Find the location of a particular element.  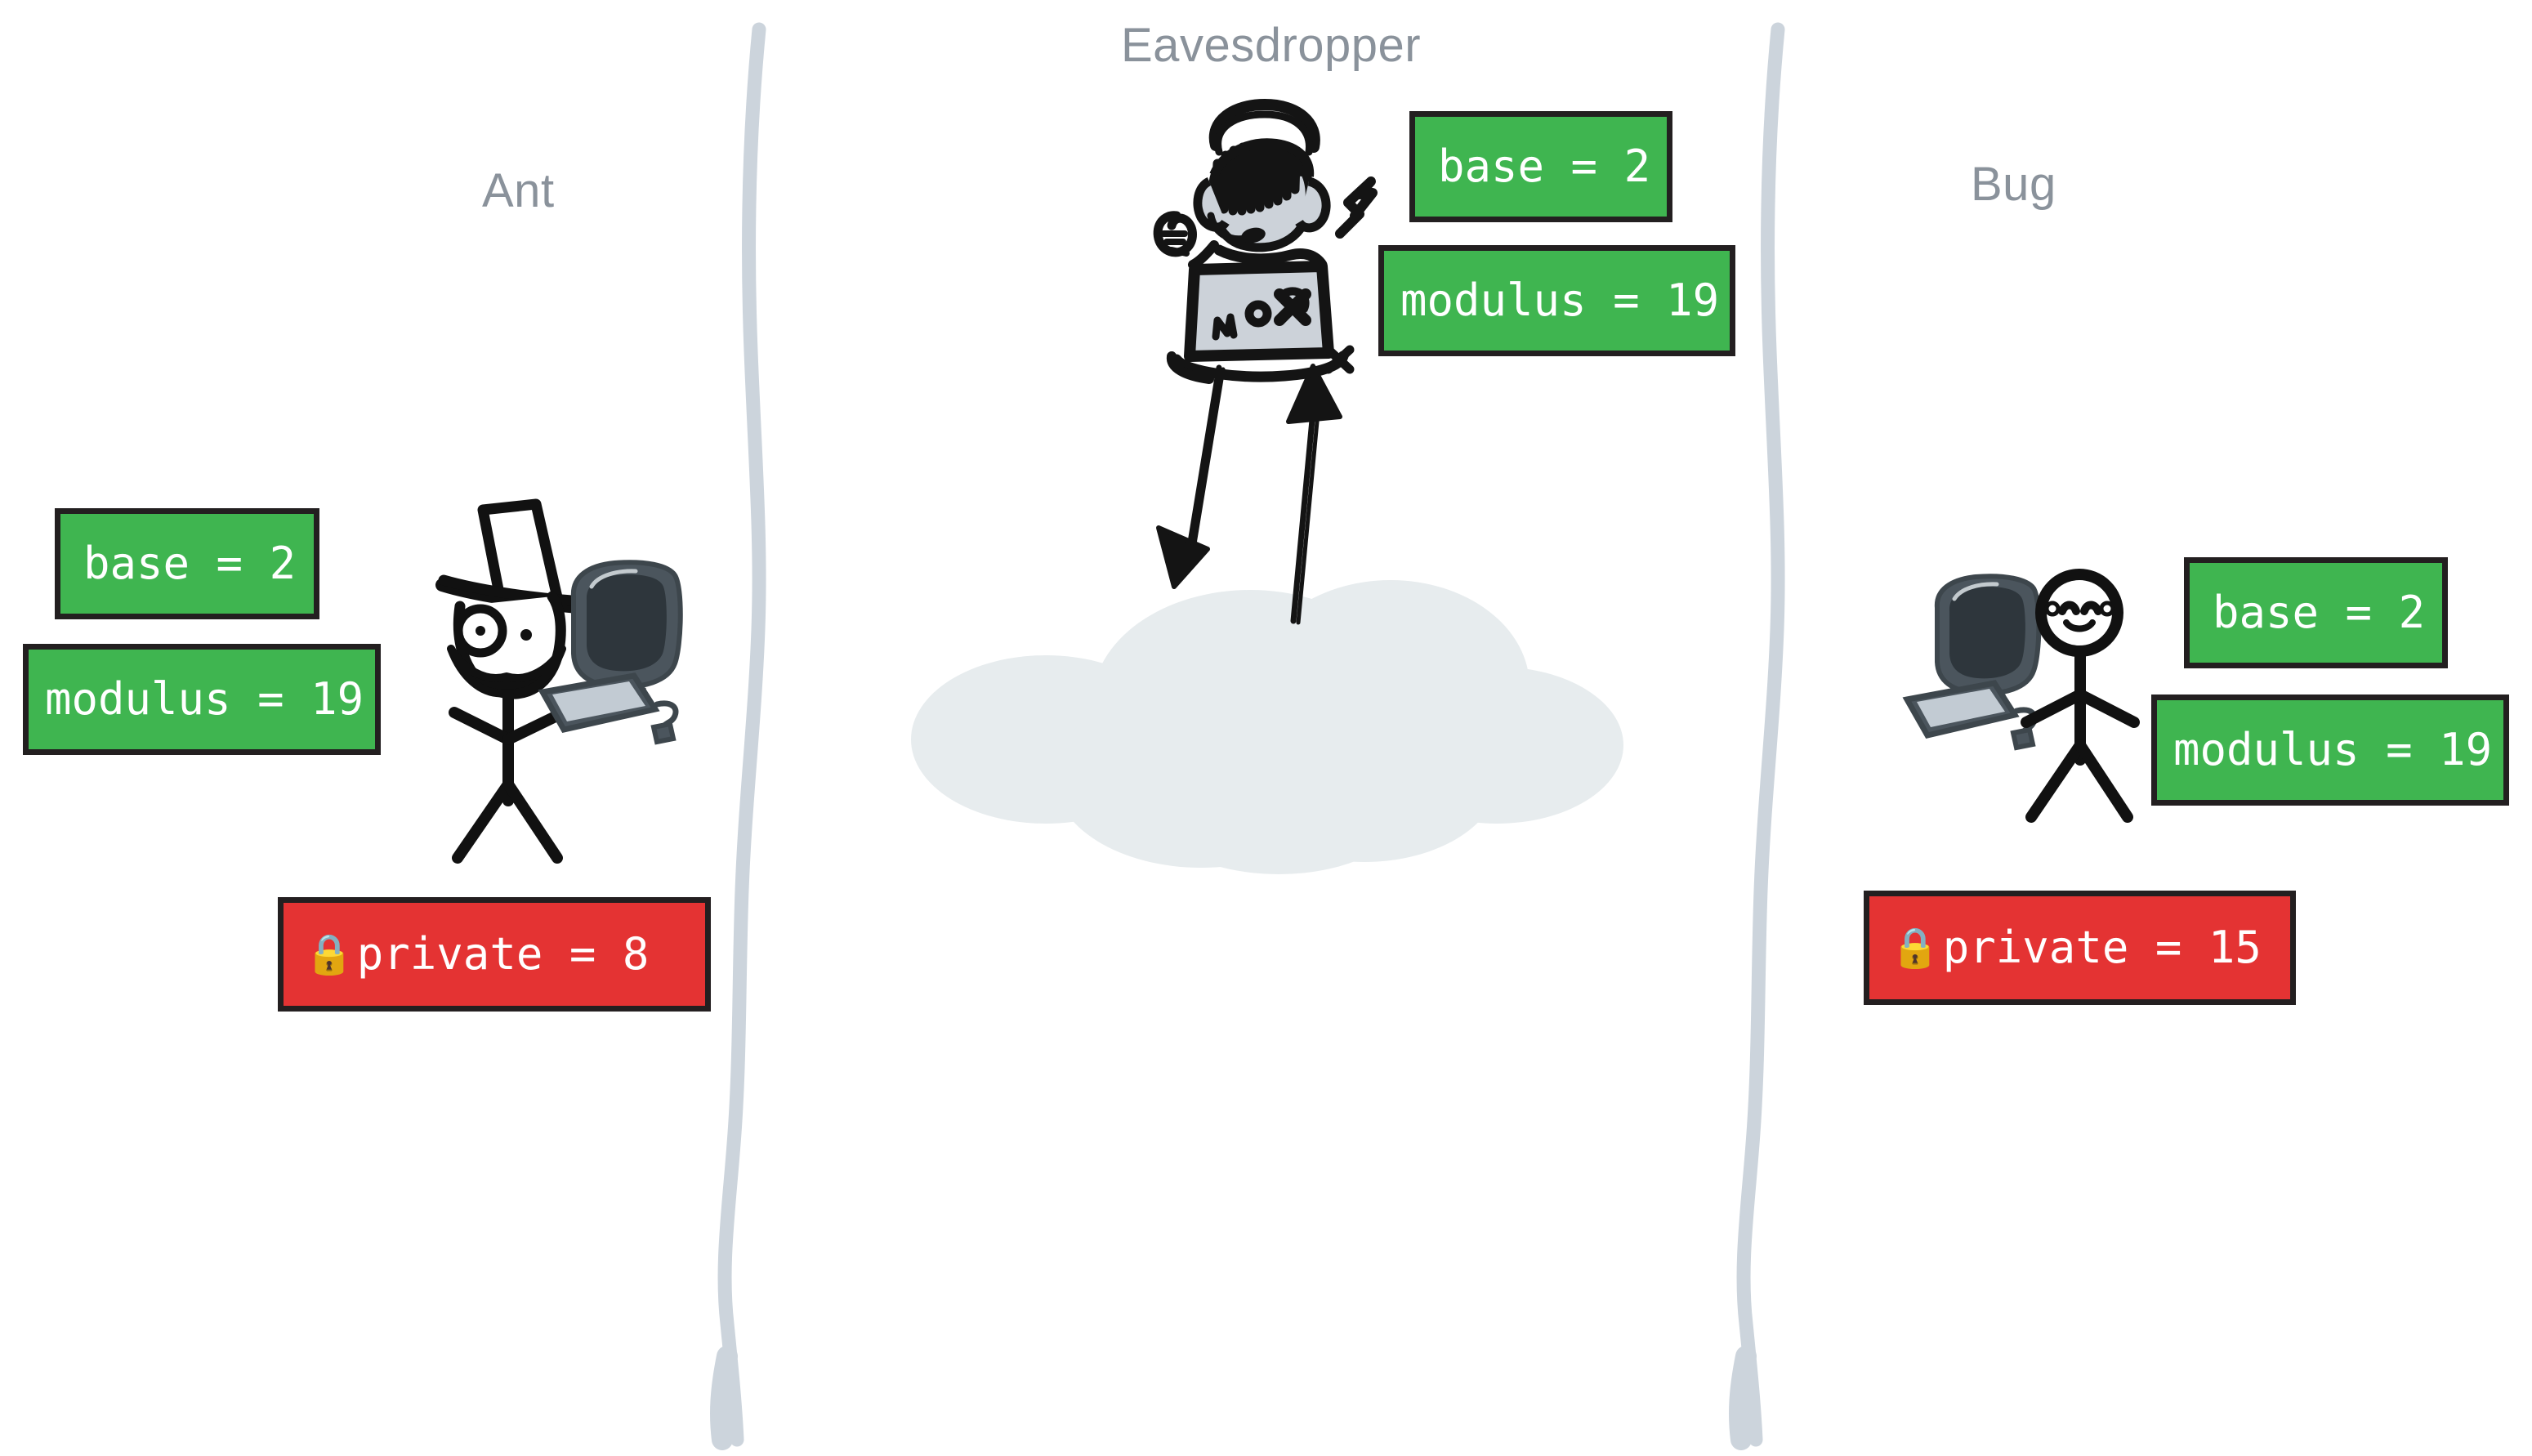

party-label-ant: Ant is located at coordinates (518, 190).